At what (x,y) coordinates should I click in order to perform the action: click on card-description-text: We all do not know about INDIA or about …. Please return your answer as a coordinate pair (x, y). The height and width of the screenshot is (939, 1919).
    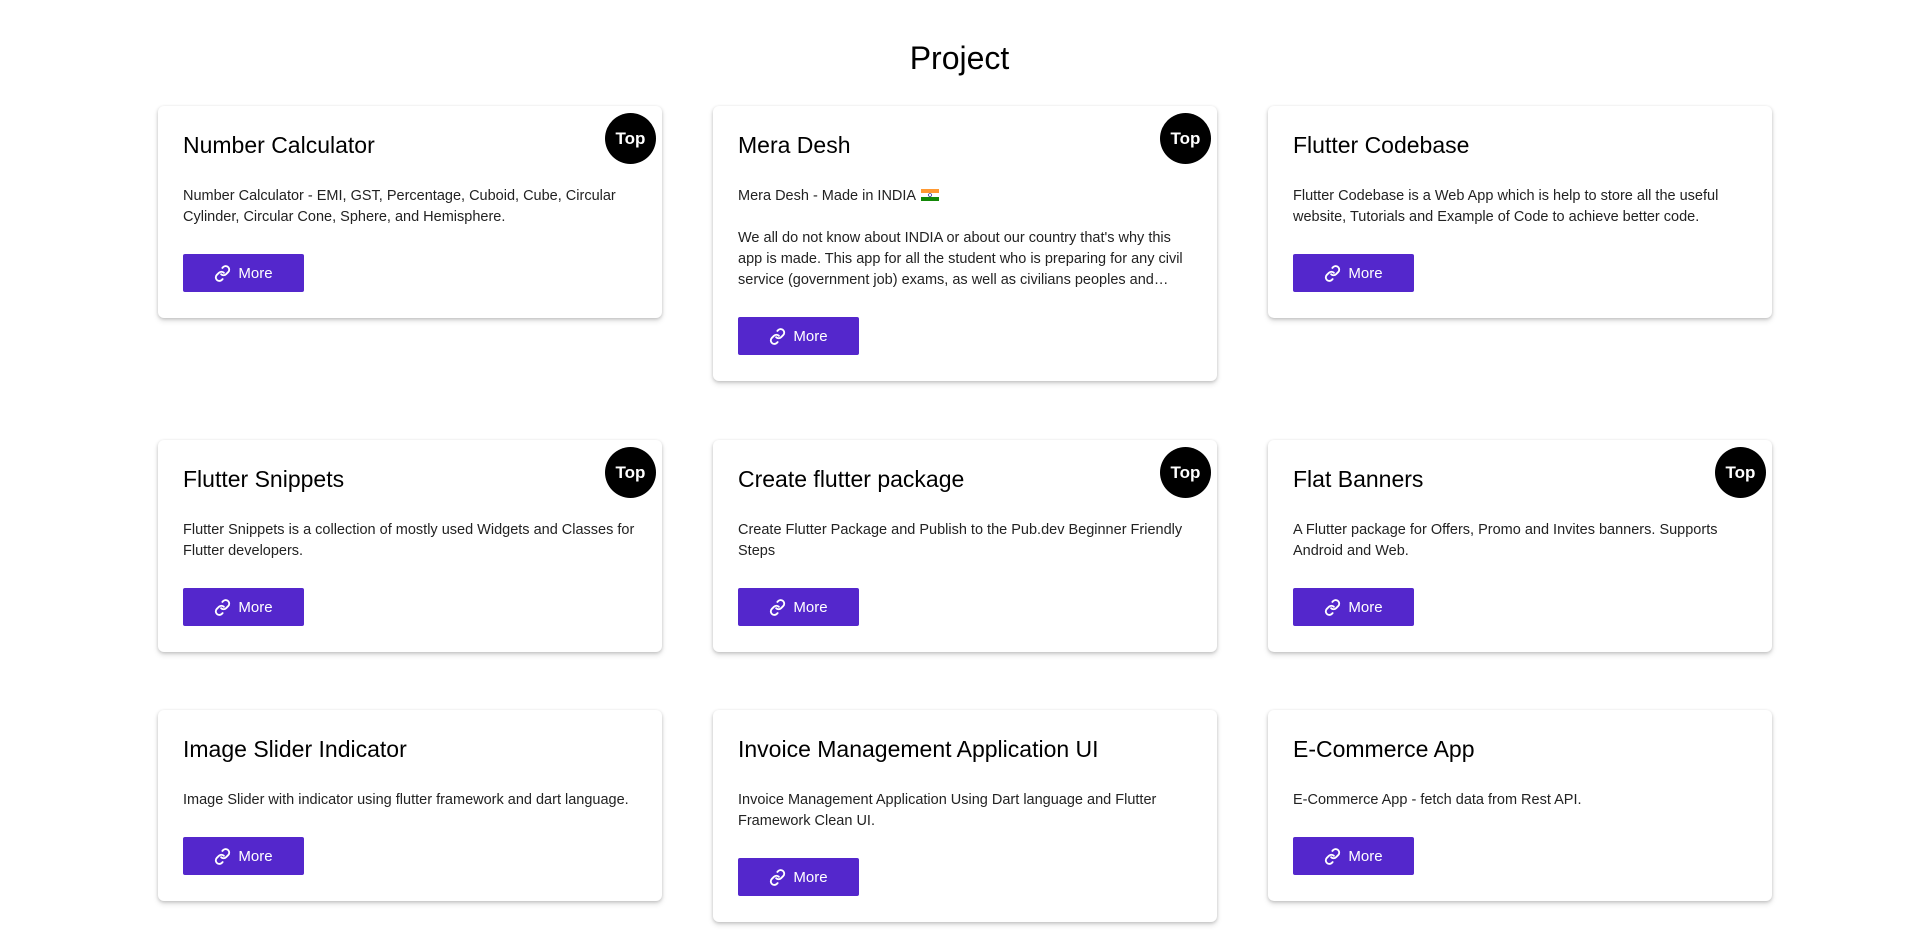
    Looking at the image, I should click on (960, 259).